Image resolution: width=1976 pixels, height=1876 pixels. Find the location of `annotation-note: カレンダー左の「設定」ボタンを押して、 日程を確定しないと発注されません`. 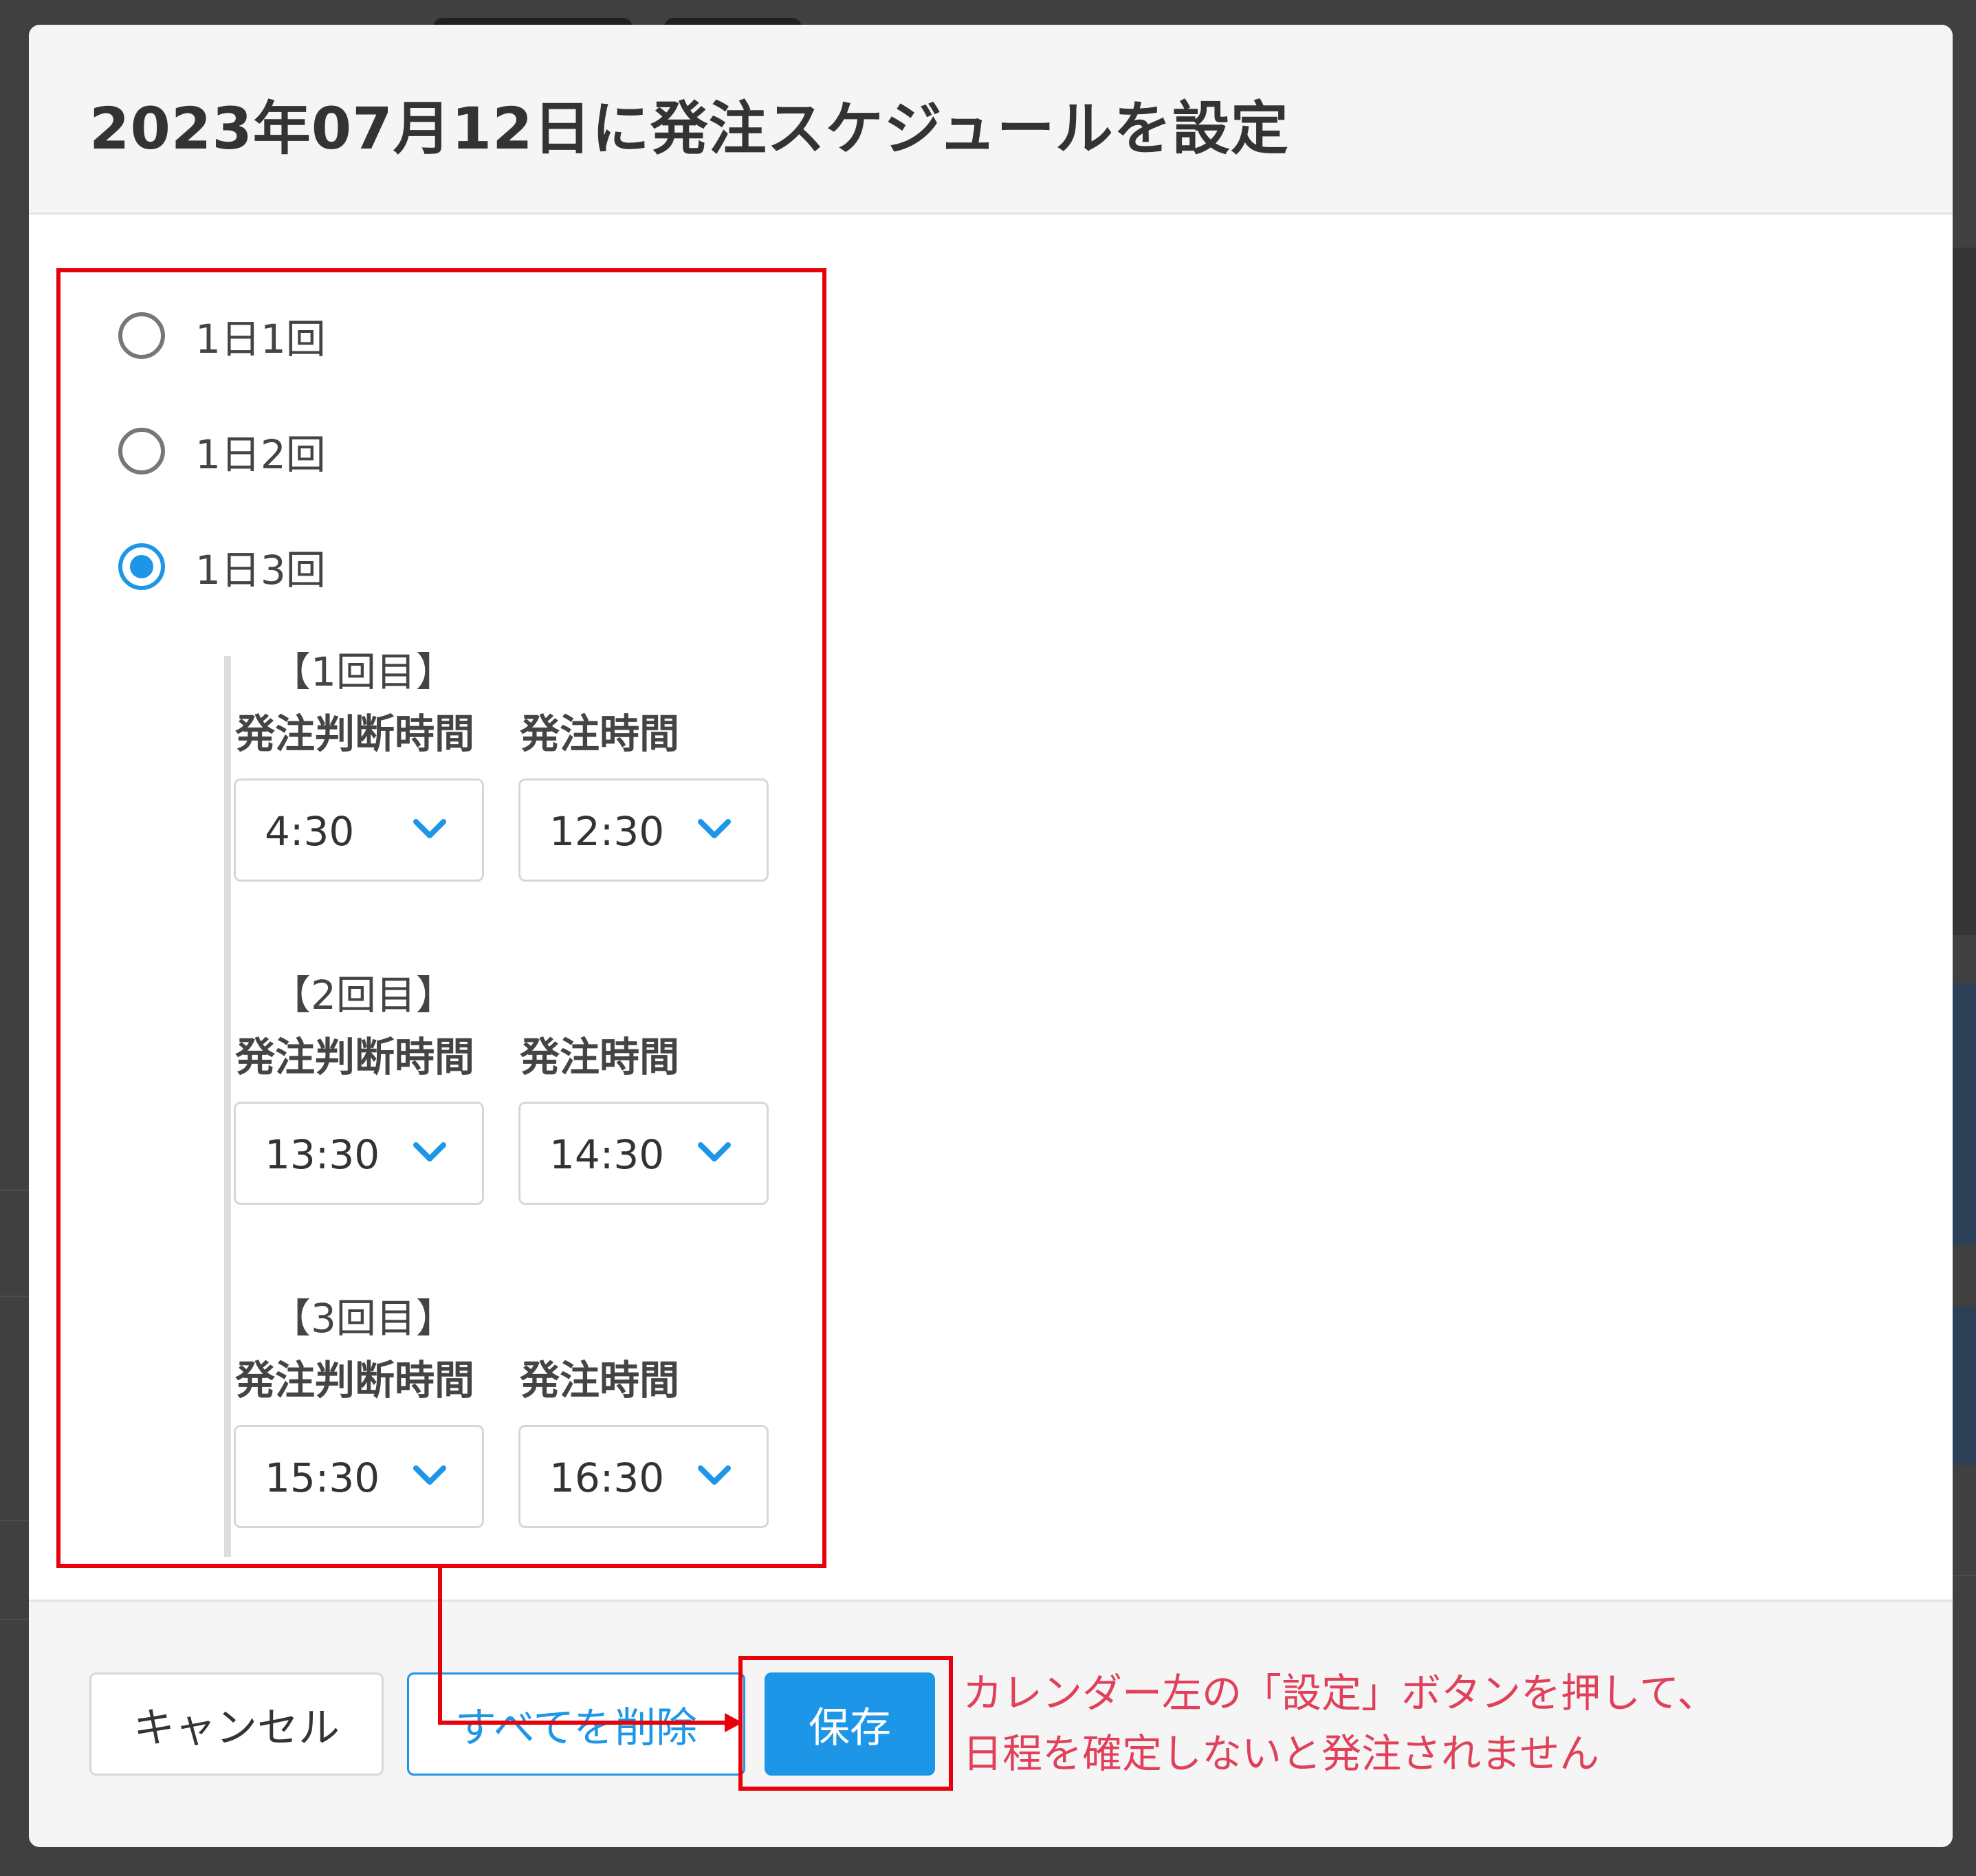

annotation-note: カレンダー左の「設定」ボタンを押して、 日程を確定しないと発注されません is located at coordinates (1340, 1724).